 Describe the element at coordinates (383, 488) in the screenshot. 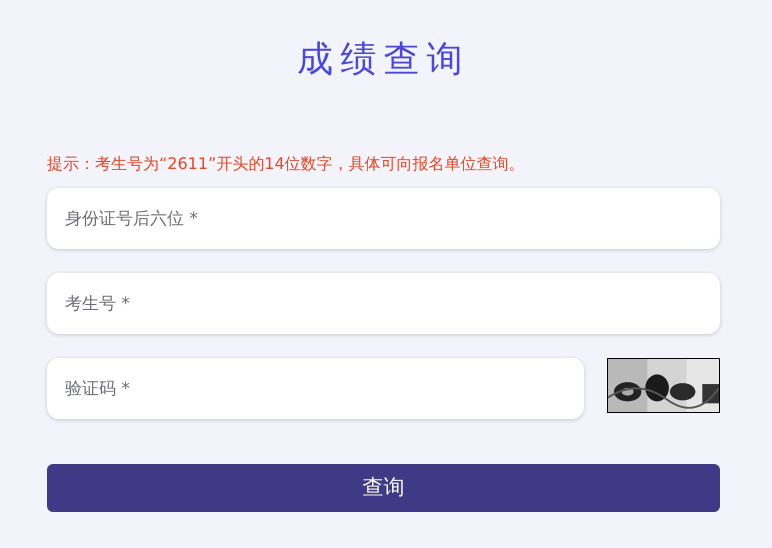

I see `query-button: 查询` at that location.